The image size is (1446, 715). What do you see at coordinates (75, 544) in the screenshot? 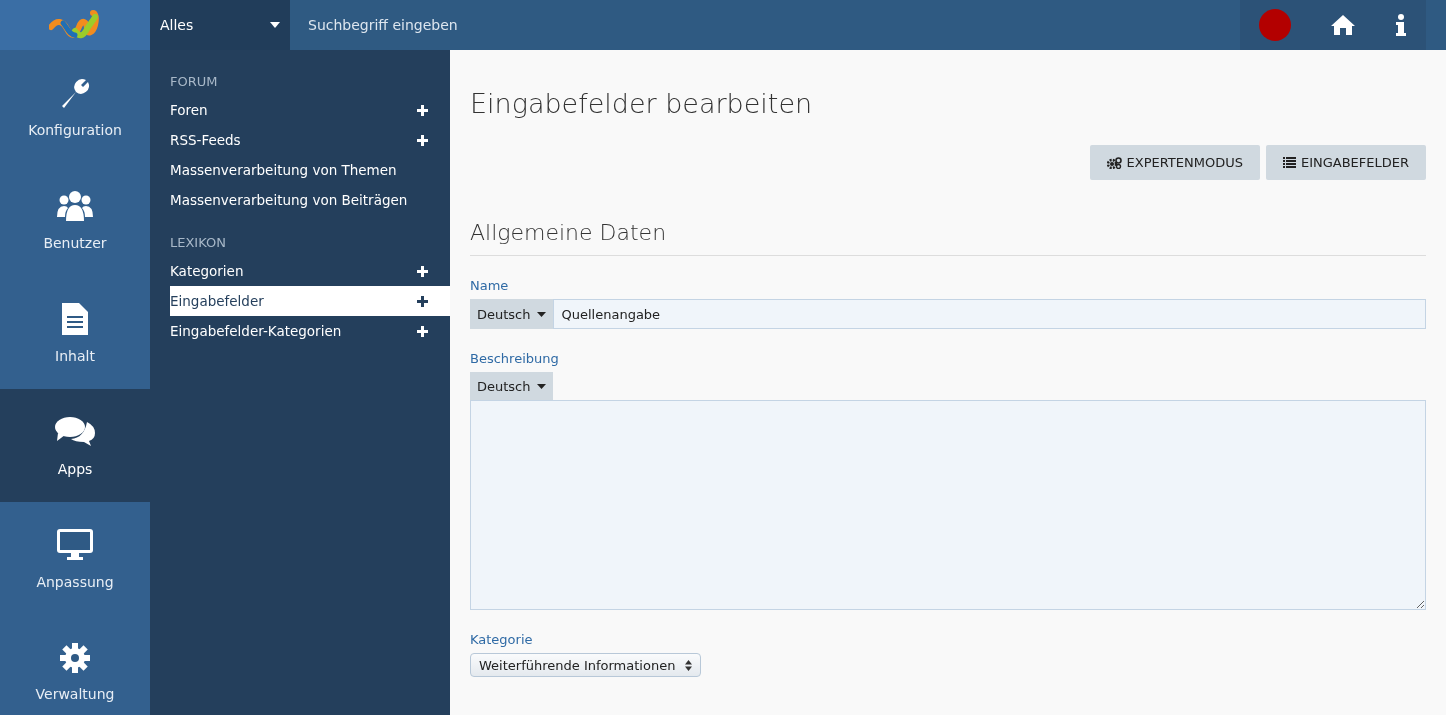
I see `monitor-icon` at bounding box center [75, 544].